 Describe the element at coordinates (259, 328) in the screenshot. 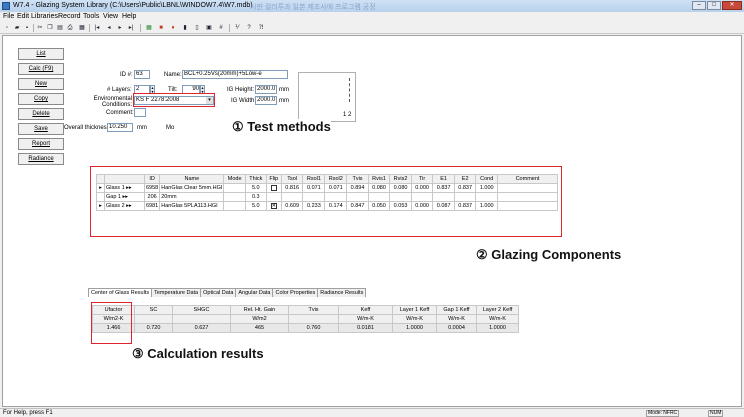

I see `rel-heat-gain-value: 465` at that location.